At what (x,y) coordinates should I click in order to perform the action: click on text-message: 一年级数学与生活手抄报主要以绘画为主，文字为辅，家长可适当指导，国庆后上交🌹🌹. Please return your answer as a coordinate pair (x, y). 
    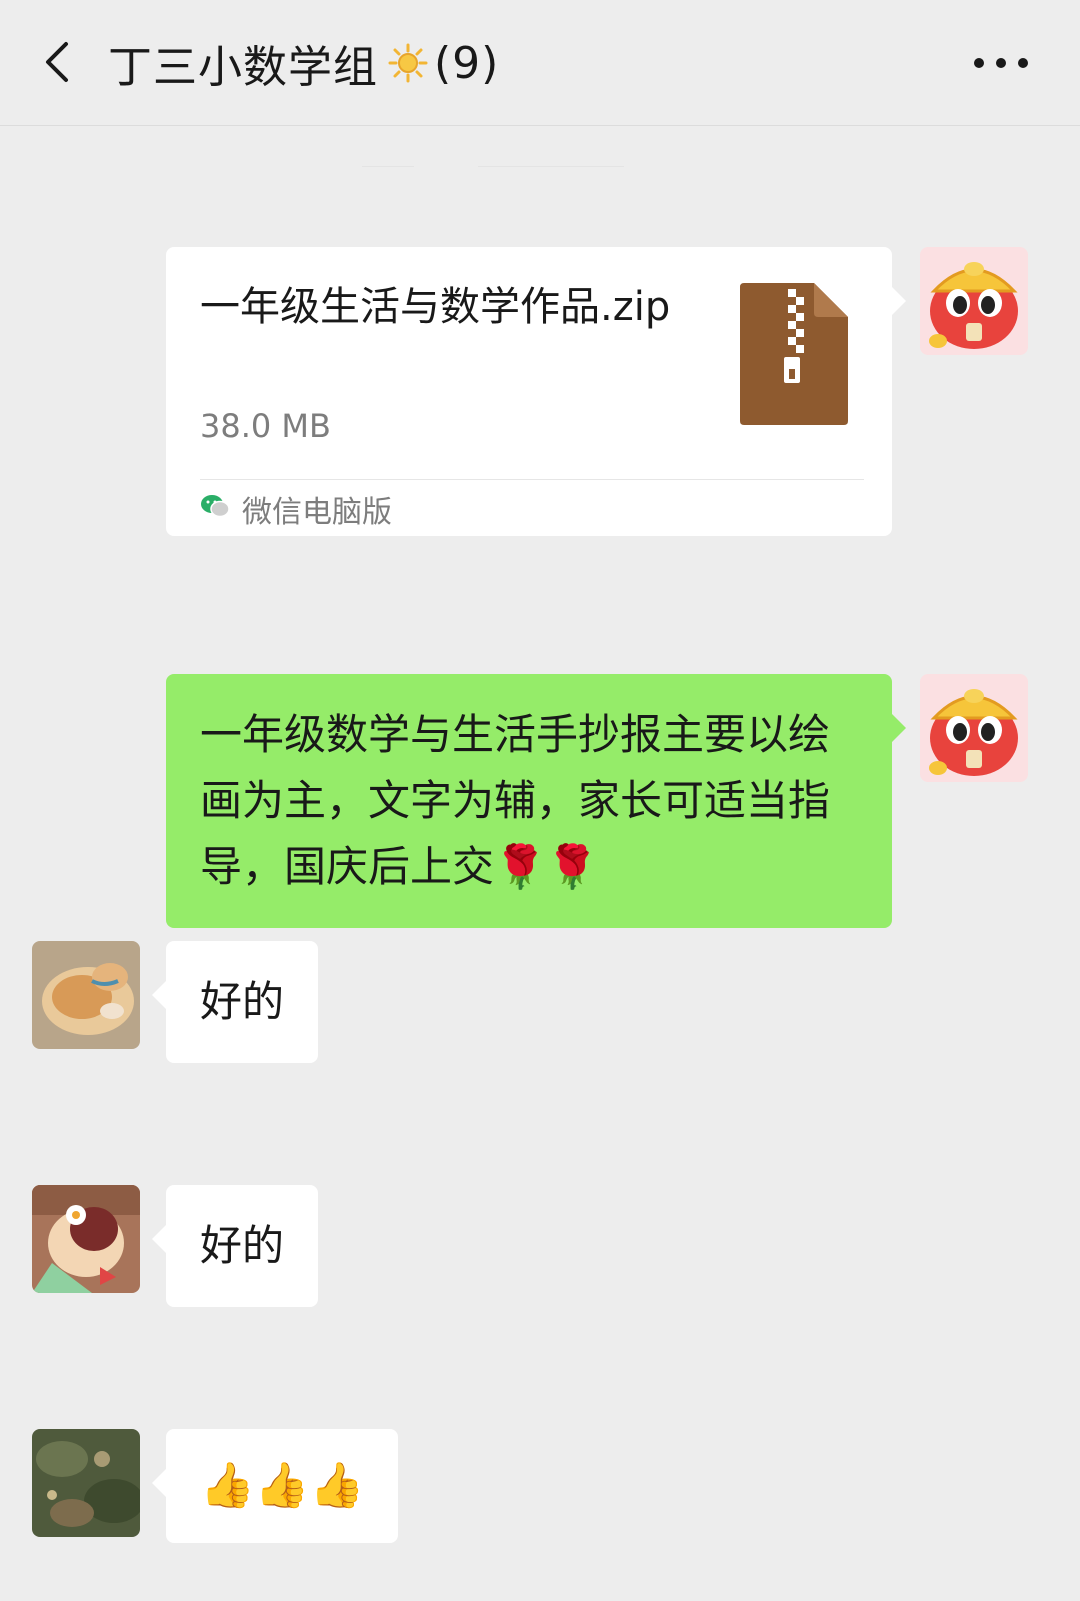
    Looking at the image, I should click on (536, 801).